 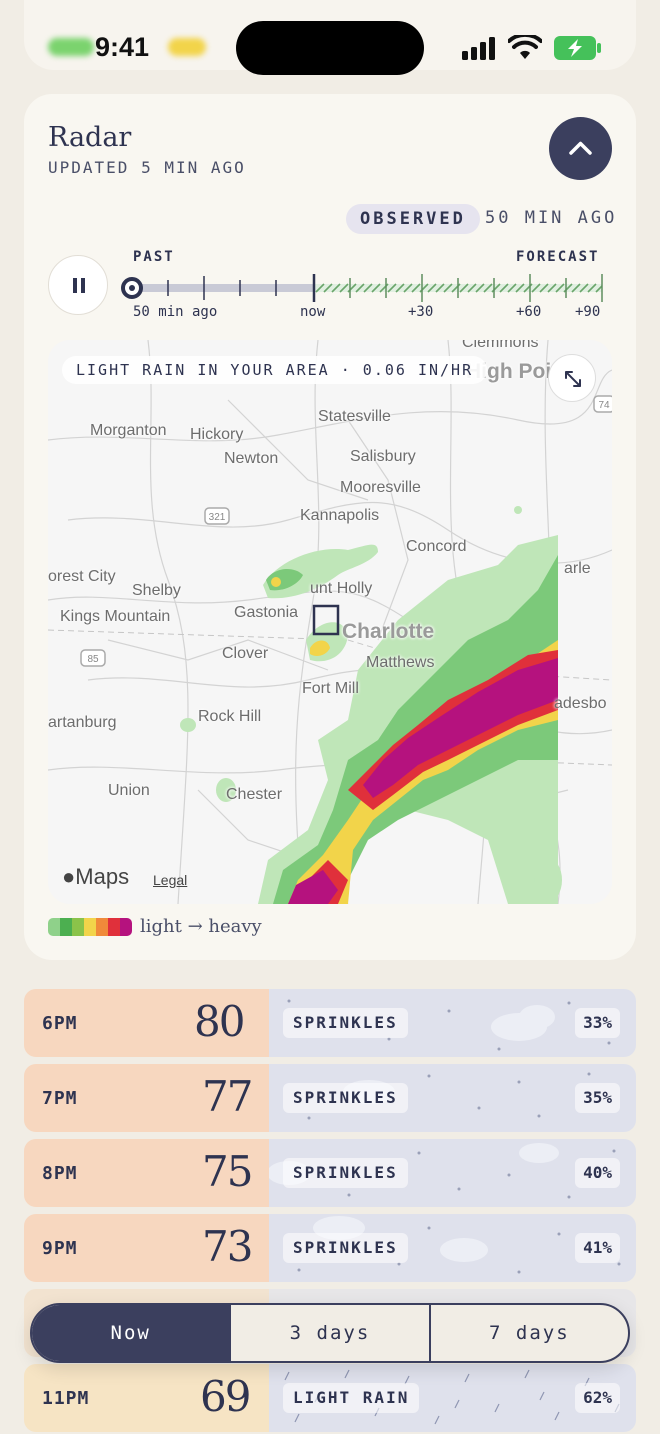 What do you see at coordinates (330, 48) in the screenshot?
I see `dynamic-island` at bounding box center [330, 48].